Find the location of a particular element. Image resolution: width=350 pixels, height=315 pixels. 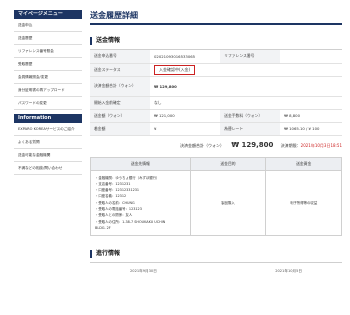

table-header-row: 送金先情報 送金目的 送金資金 is located at coordinates (216, 163).